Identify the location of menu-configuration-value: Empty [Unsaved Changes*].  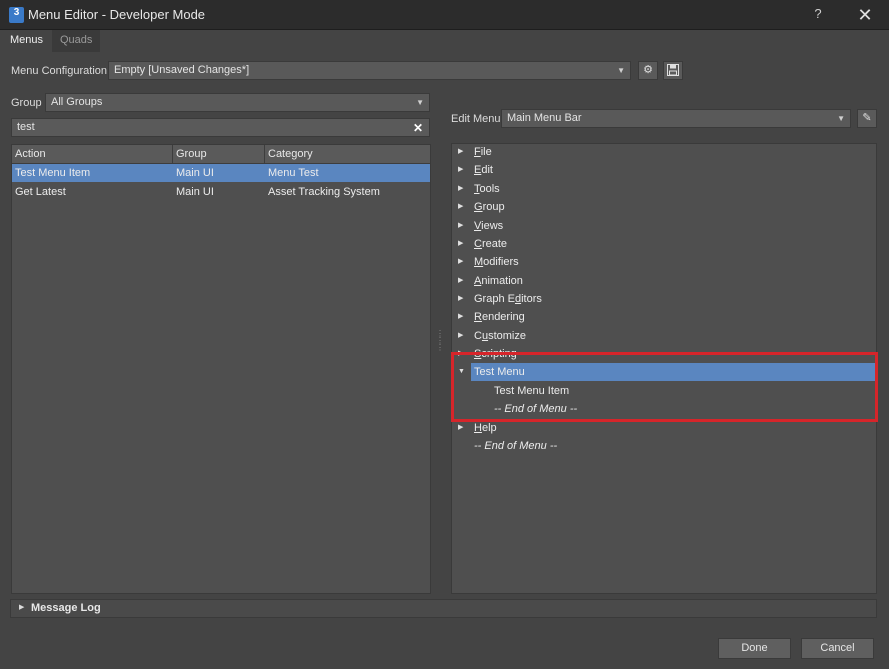
(182, 70).